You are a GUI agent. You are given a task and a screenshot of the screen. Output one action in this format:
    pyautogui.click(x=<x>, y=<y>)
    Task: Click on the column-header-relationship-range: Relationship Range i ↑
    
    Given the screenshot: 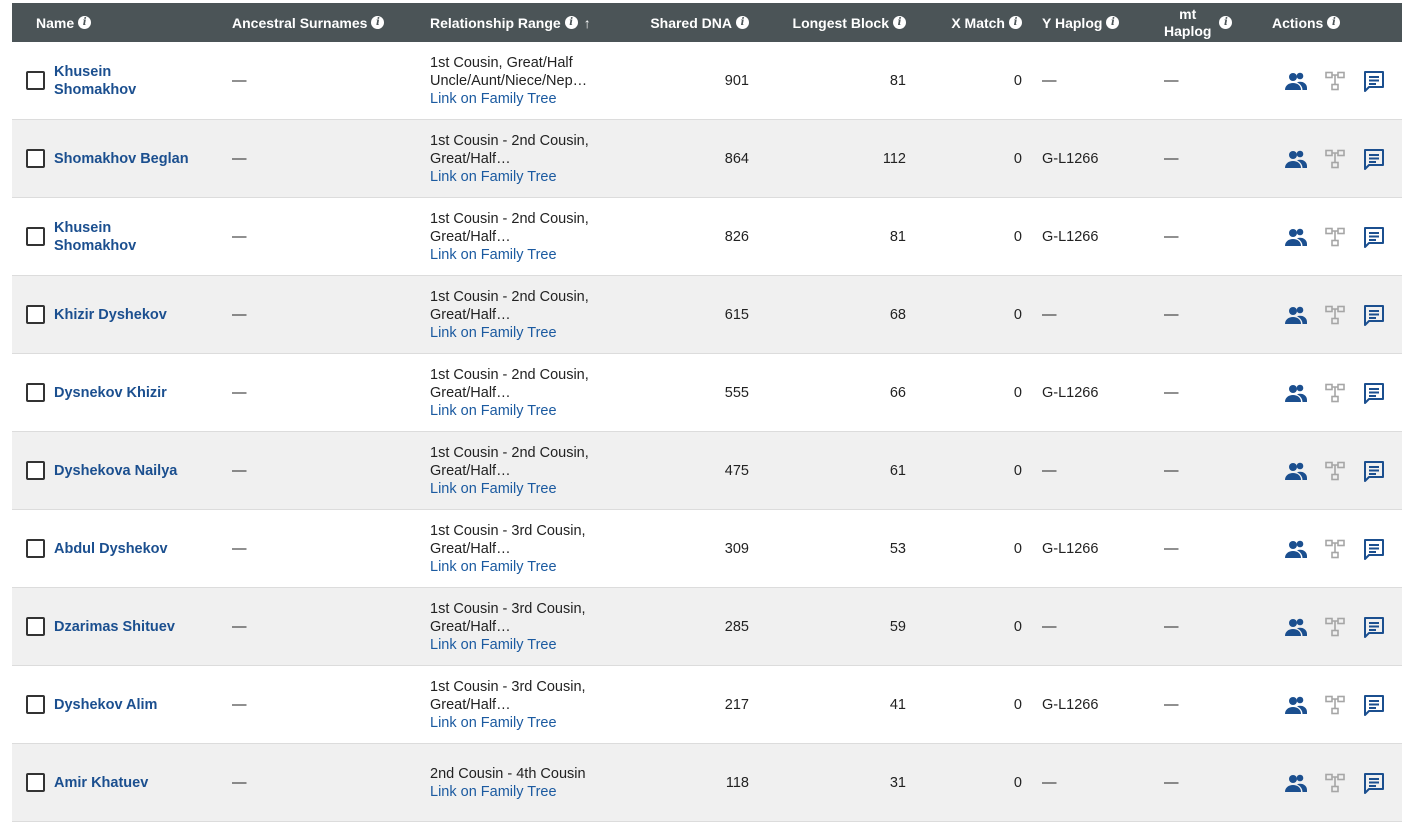 What is the action you would take?
    pyautogui.click(x=510, y=22)
    